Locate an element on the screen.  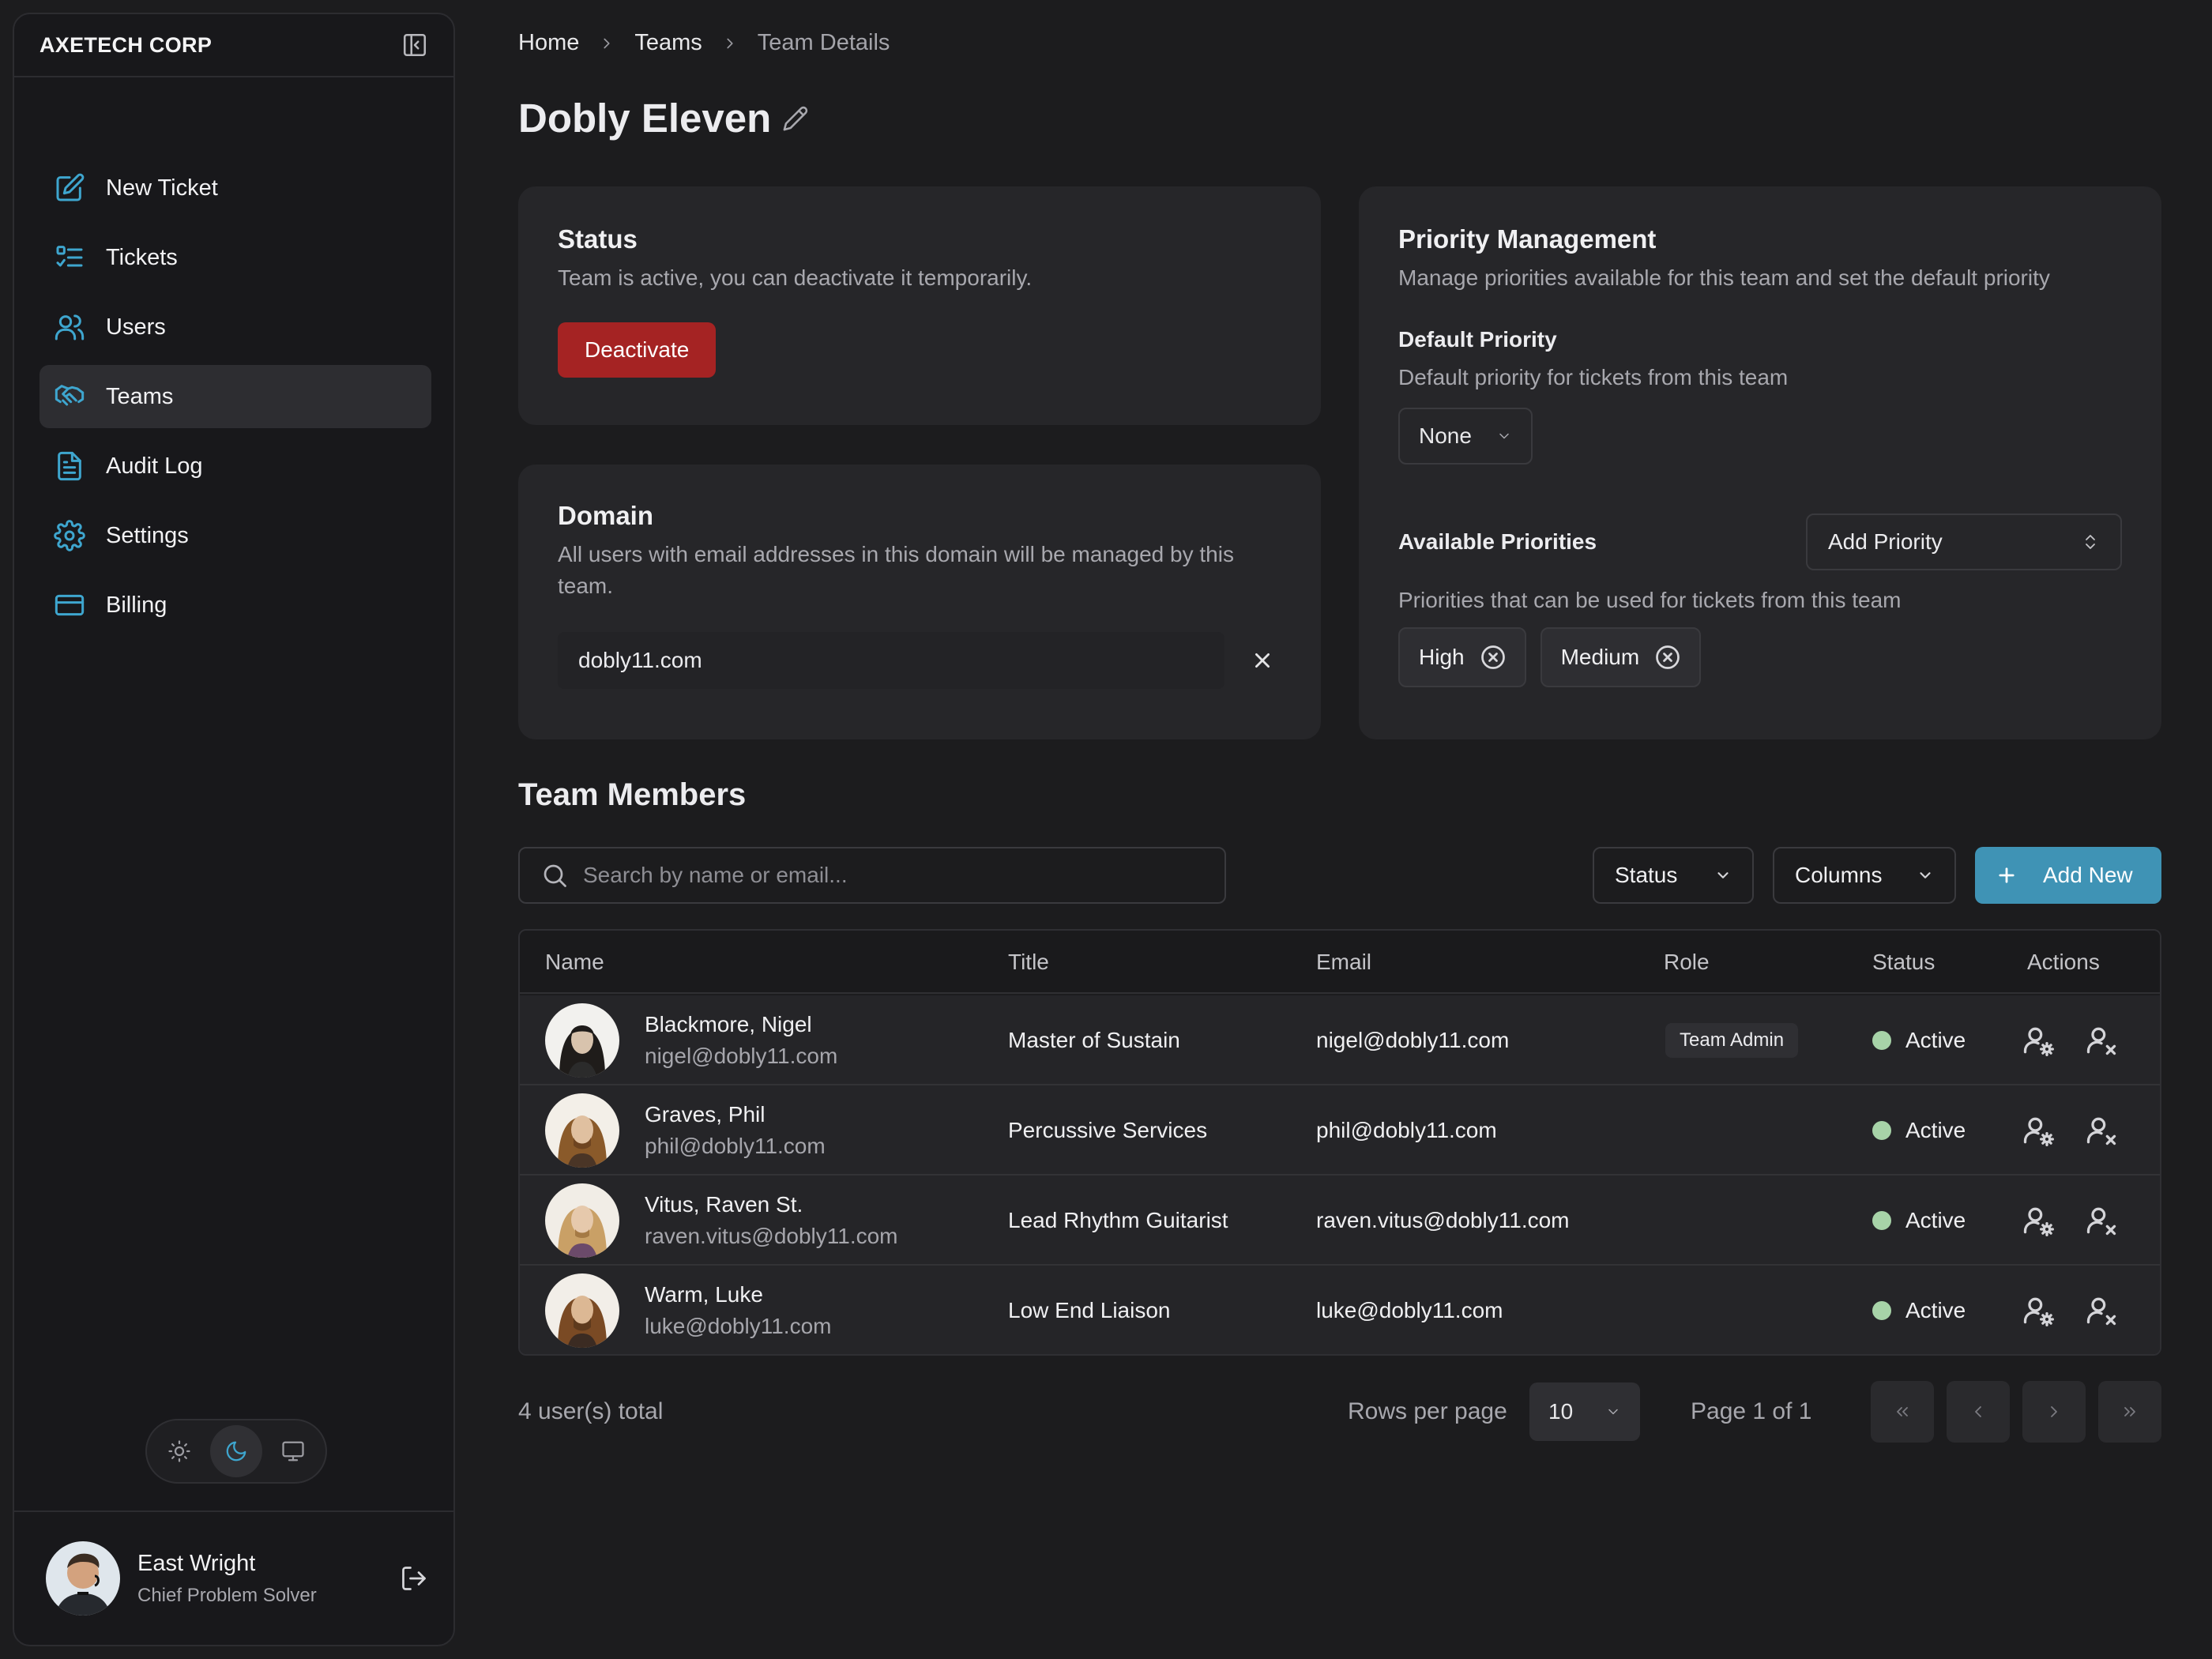
priority-chip-medium: Medium is located at coordinates (1621, 657).